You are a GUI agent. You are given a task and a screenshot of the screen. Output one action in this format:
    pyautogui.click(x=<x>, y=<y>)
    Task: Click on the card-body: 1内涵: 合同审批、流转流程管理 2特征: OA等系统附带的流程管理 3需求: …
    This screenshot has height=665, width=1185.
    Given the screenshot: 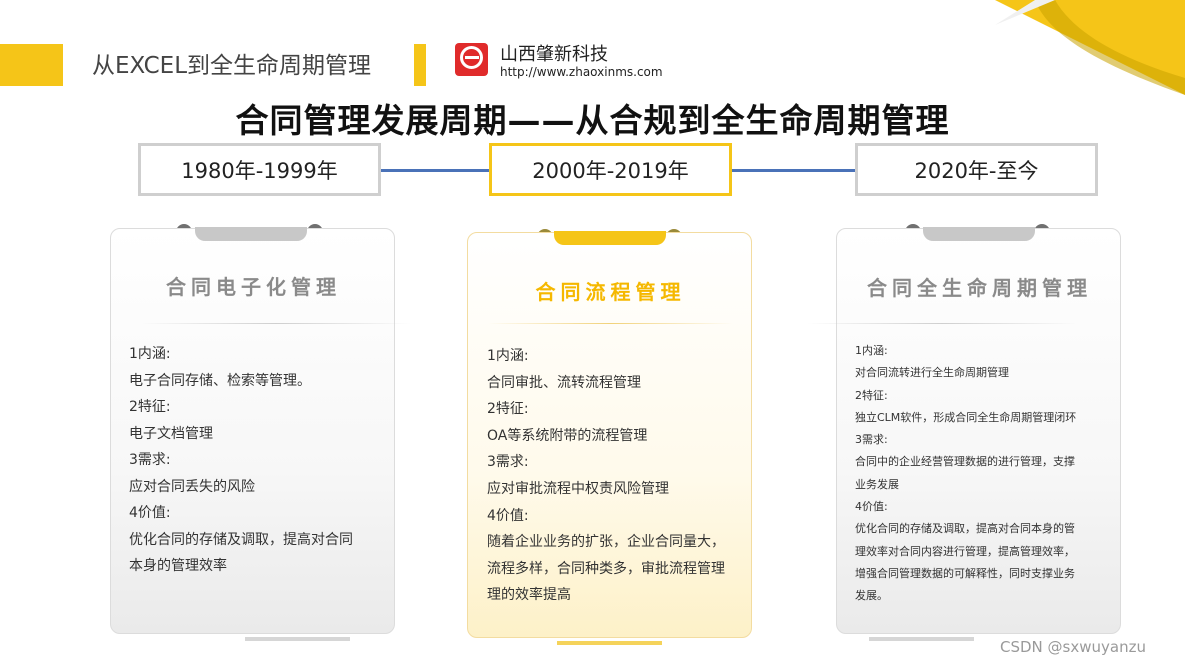 What is the action you would take?
    pyautogui.click(x=606, y=476)
    